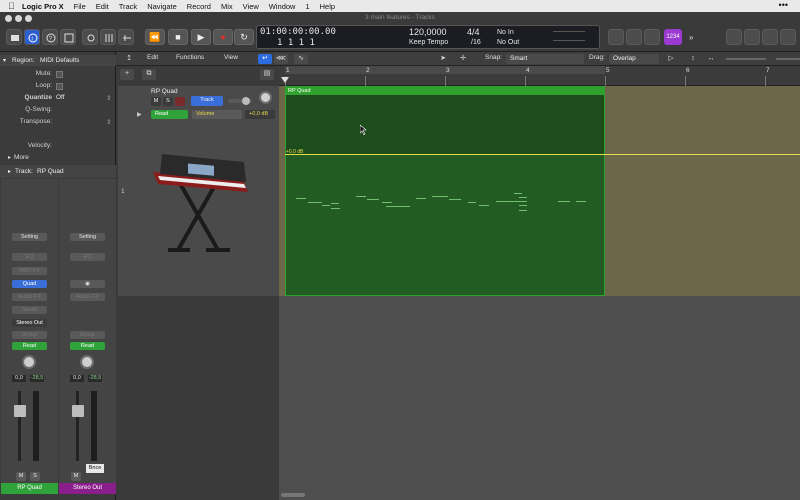 This screenshot has width=800, height=500. What do you see at coordinates (59, 74) in the screenshot?
I see `mute-checkbox` at bounding box center [59, 74].